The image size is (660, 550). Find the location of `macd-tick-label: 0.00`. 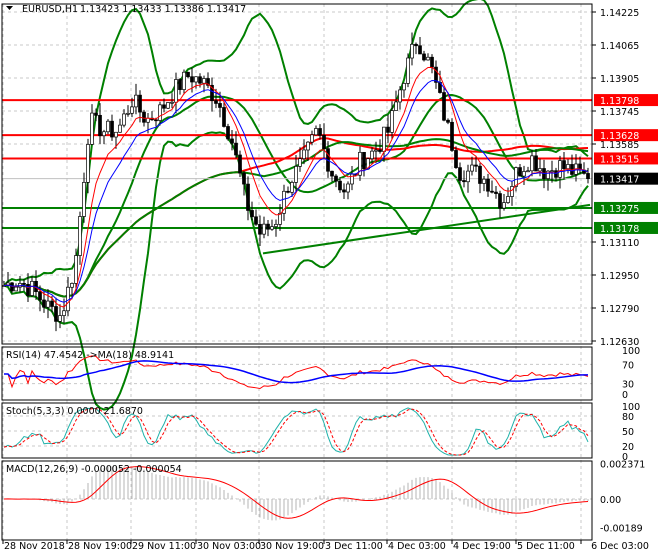

macd-tick-label: 0.00 is located at coordinates (610, 500).